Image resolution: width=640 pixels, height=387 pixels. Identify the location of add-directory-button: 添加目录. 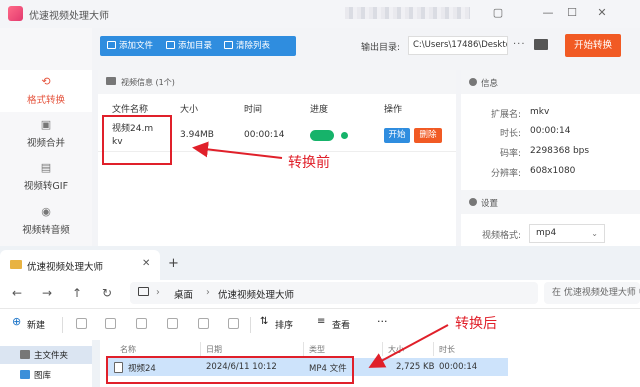
(189, 46).